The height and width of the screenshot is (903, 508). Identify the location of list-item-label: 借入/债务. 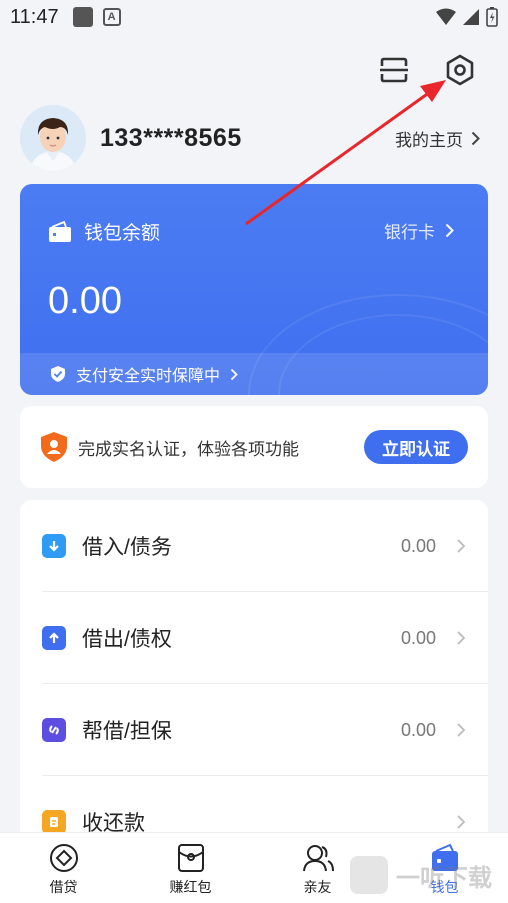
(127, 547).